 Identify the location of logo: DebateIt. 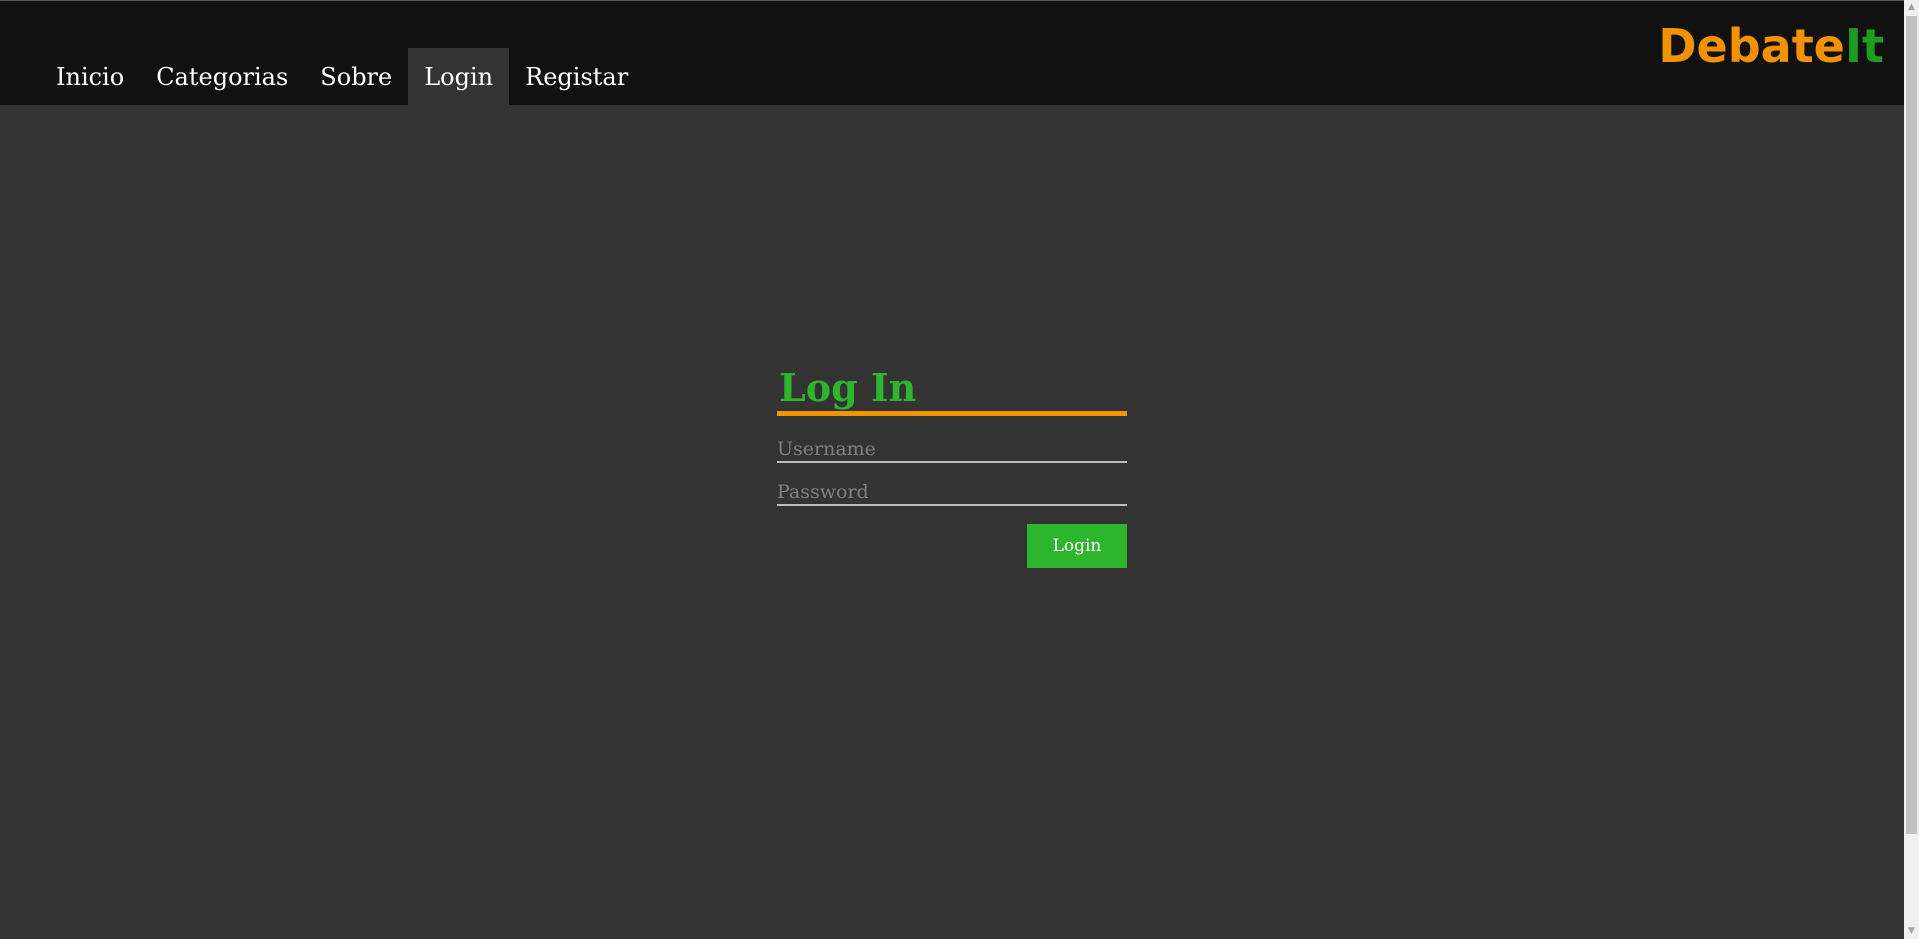
(1771, 46).